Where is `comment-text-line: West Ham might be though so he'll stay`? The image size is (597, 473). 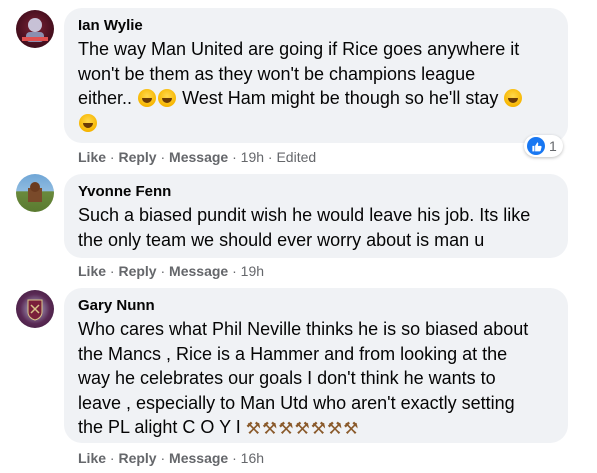
comment-text-line: West Ham might be though so he'll stay is located at coordinates (340, 98).